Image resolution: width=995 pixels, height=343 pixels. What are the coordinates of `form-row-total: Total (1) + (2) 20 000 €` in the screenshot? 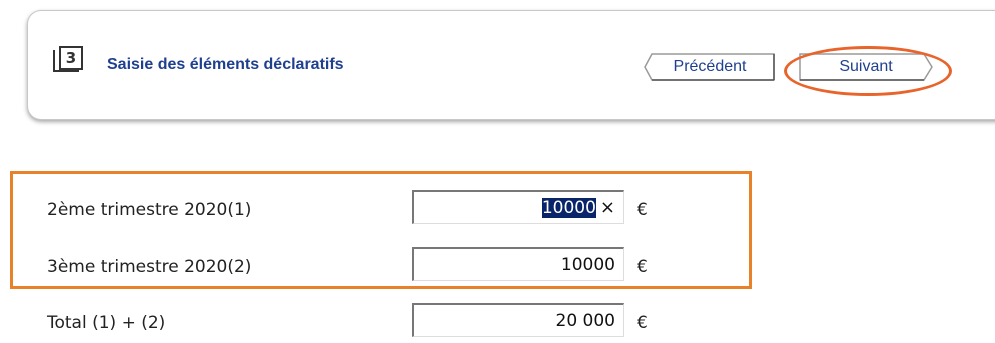 It's located at (497, 323).